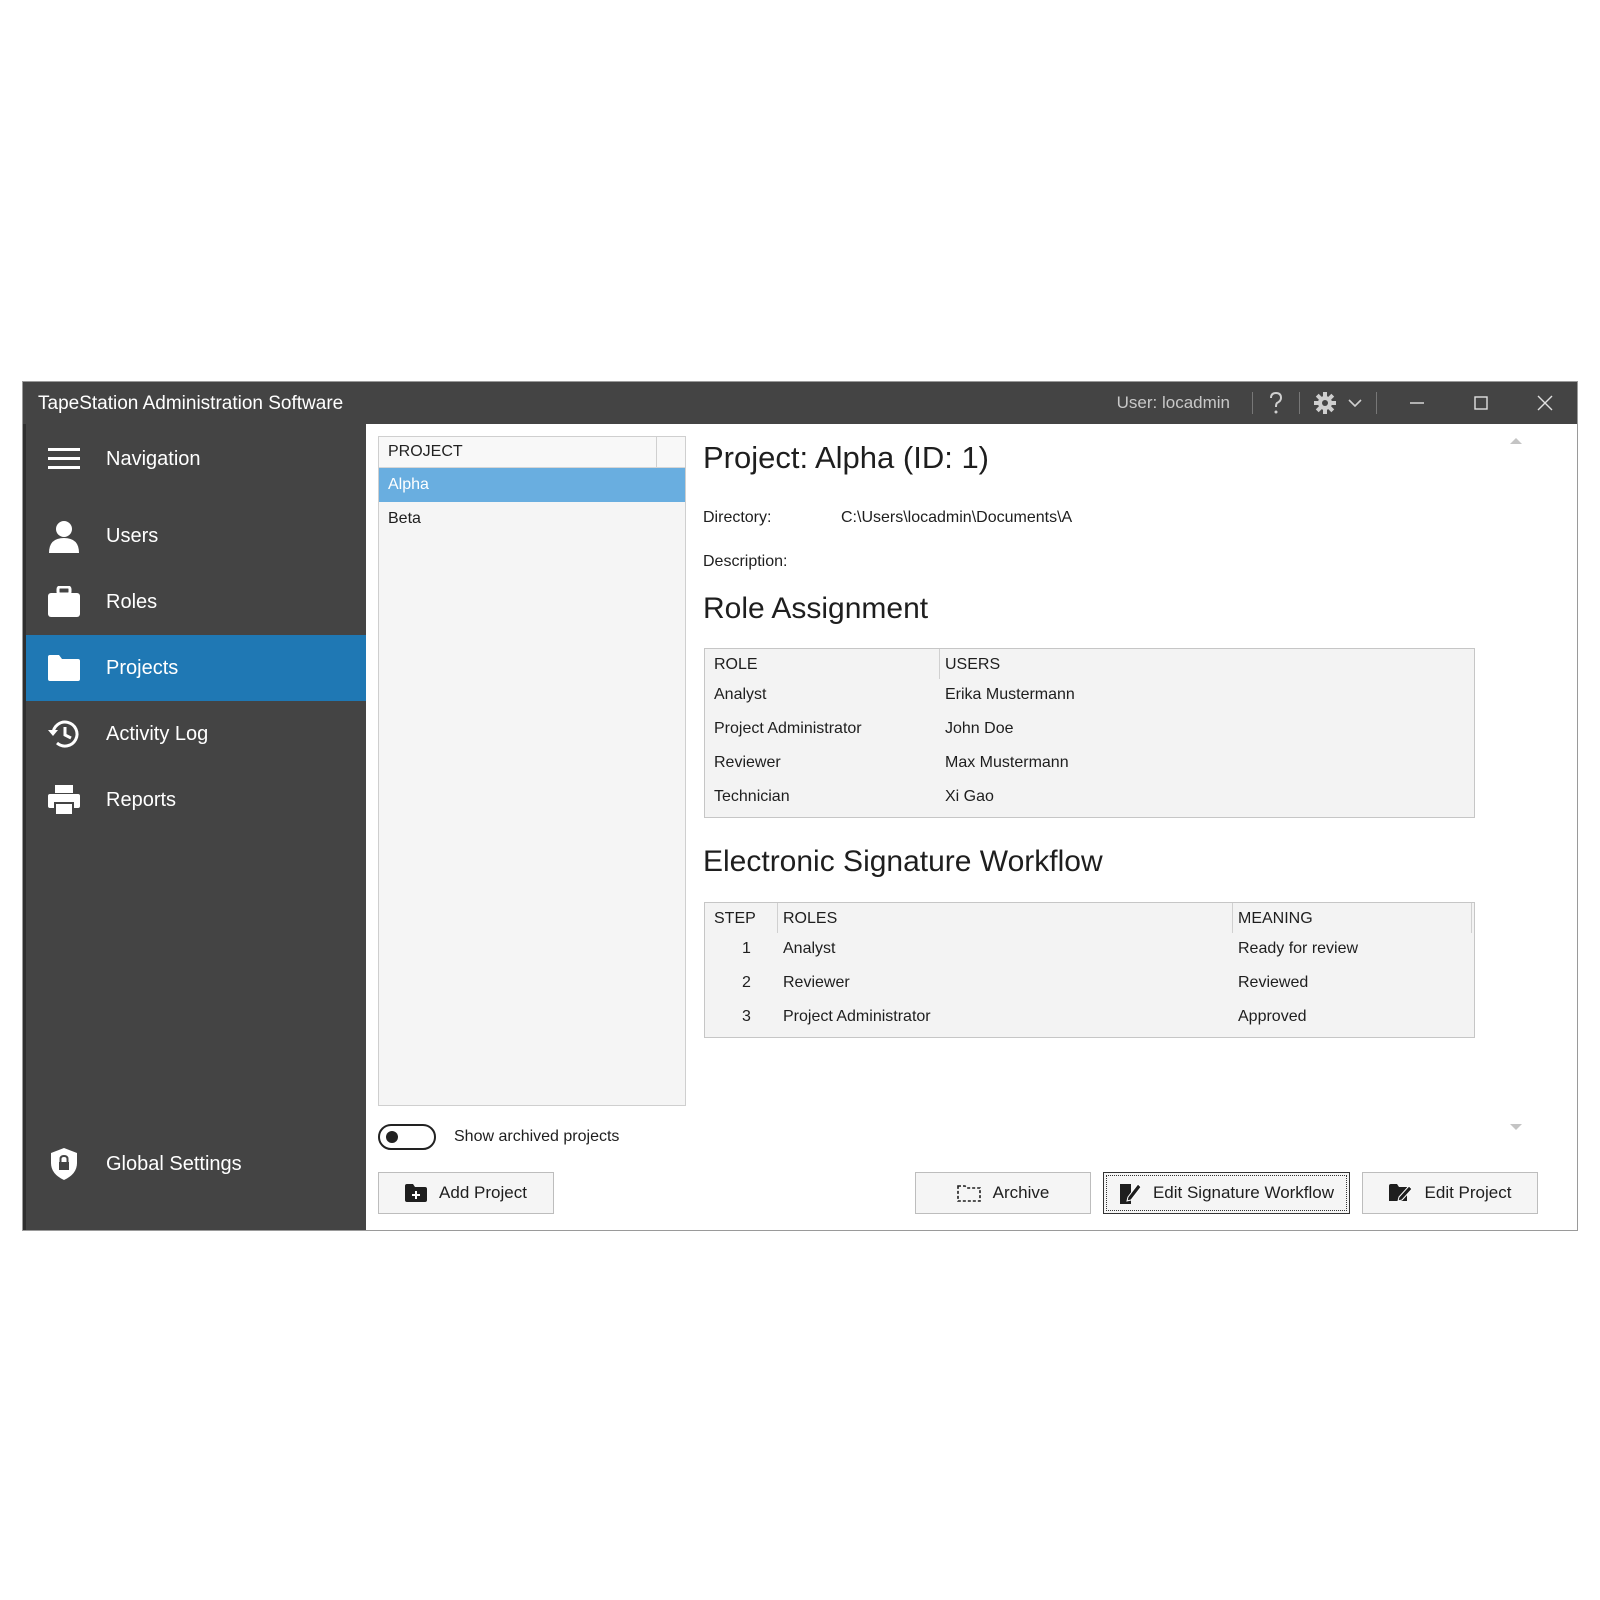 The height and width of the screenshot is (1600, 1600). What do you see at coordinates (846, 457) in the screenshot?
I see `project-title: Project: Alpha (ID: 1)` at bounding box center [846, 457].